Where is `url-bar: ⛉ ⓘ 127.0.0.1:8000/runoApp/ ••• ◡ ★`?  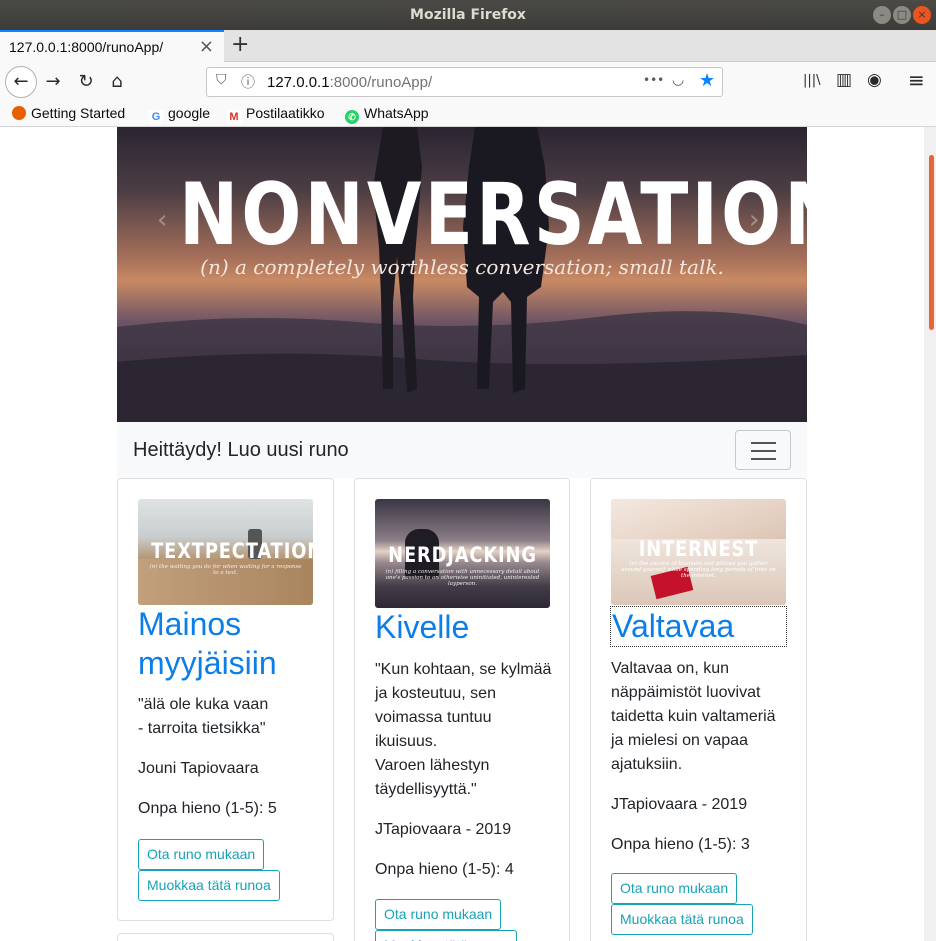 url-bar: ⛉ ⓘ 127.0.0.1:8000/runoApp/ ••• ◡ ★ is located at coordinates (464, 82).